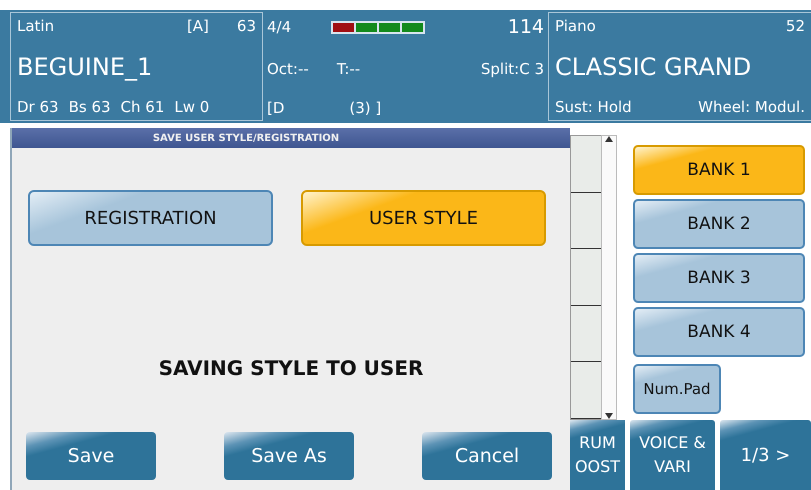  What do you see at coordinates (36, 26) in the screenshot?
I see `style-category: Latin` at bounding box center [36, 26].